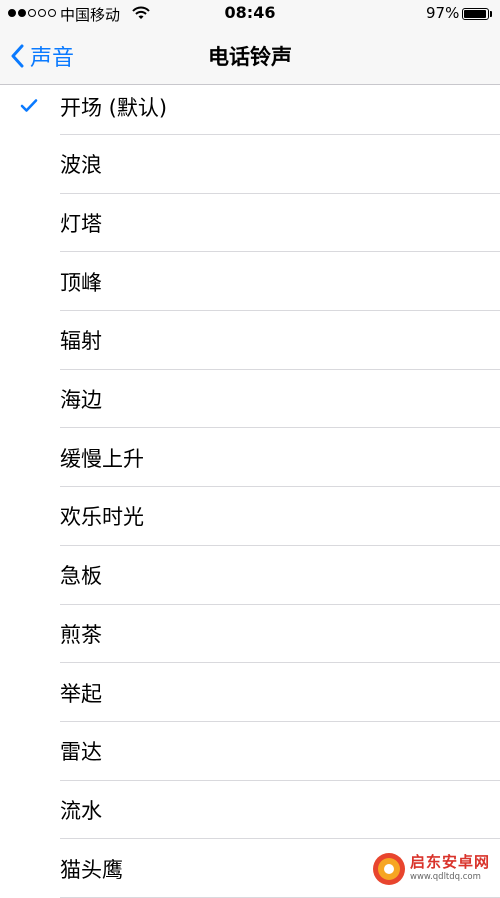  What do you see at coordinates (81, 810) in the screenshot?
I see `ringtone-label: 流水` at bounding box center [81, 810].